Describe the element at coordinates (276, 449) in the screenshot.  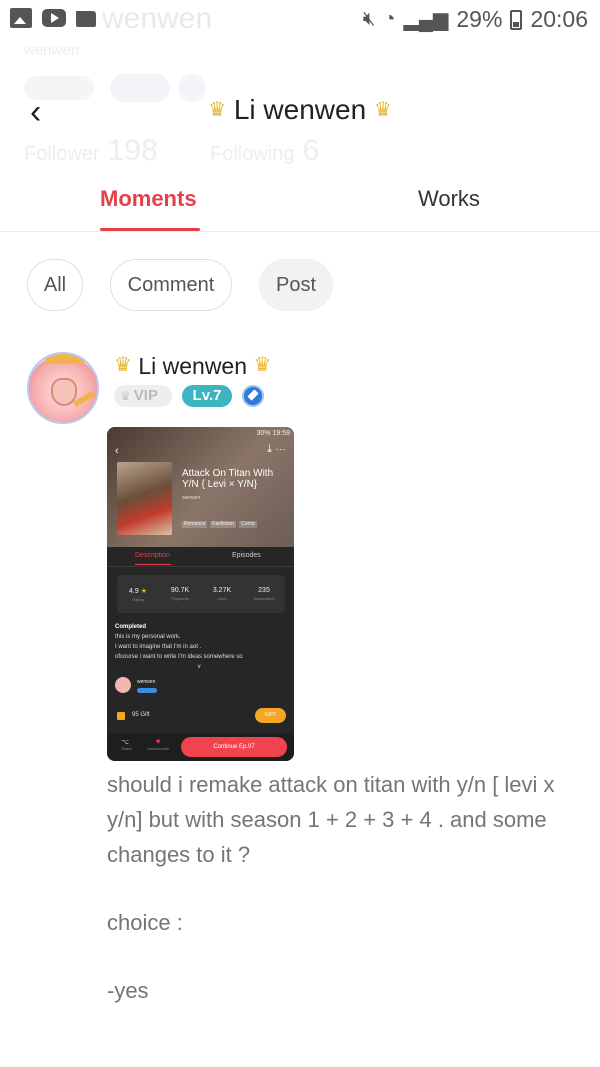
I see `shot-more-icon: ⤓ ⋯` at that location.